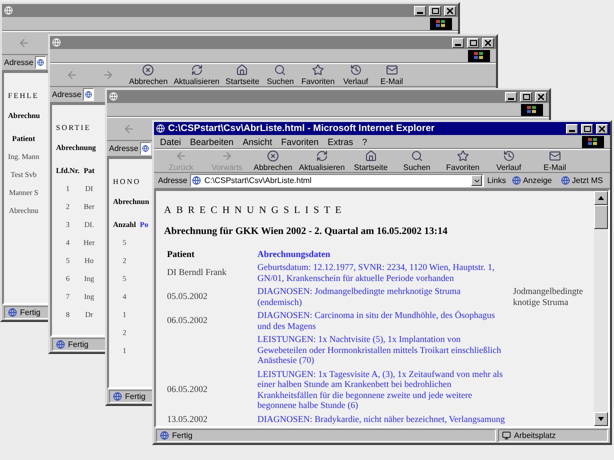 The height and width of the screenshot is (460, 614). I want to click on table-cell: DIAGNOSEN: Jodmangelbedingte mehrknotige Struma (endemisch), so click(359, 296).